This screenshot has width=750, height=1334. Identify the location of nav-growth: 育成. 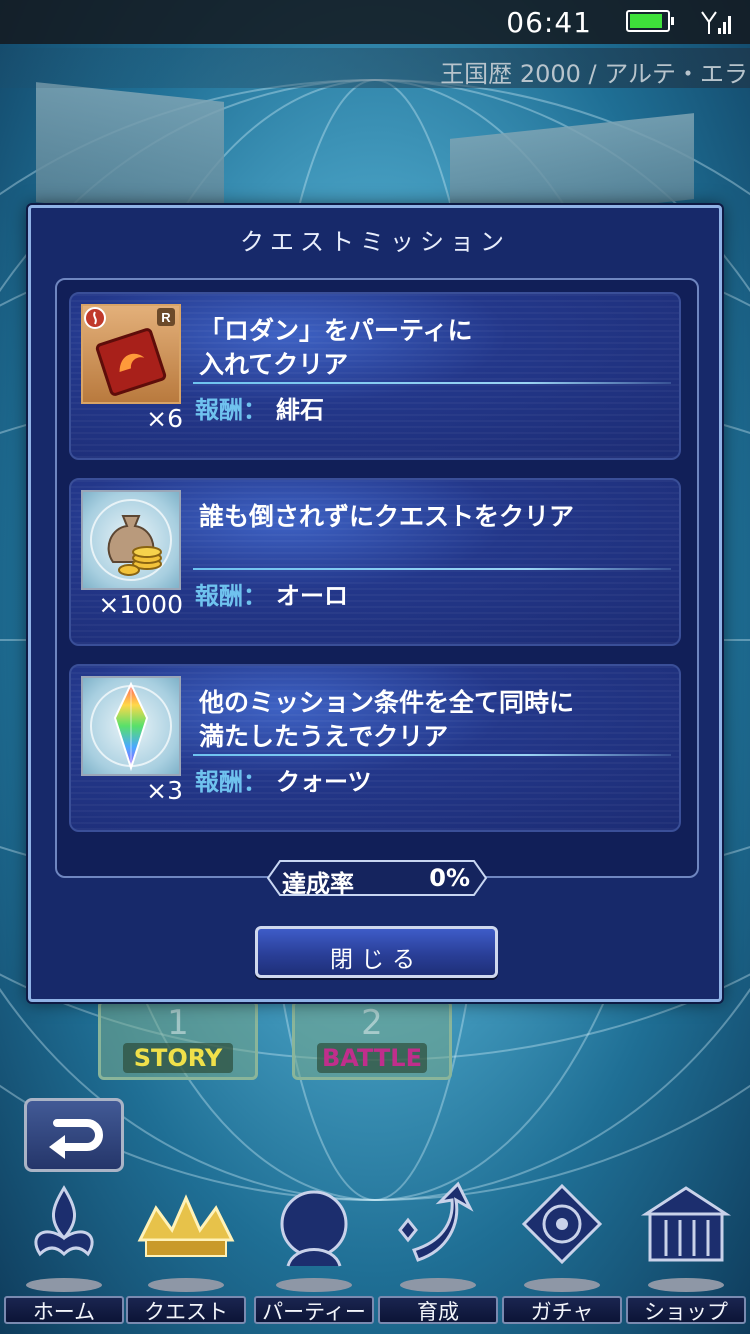
(438, 1257).